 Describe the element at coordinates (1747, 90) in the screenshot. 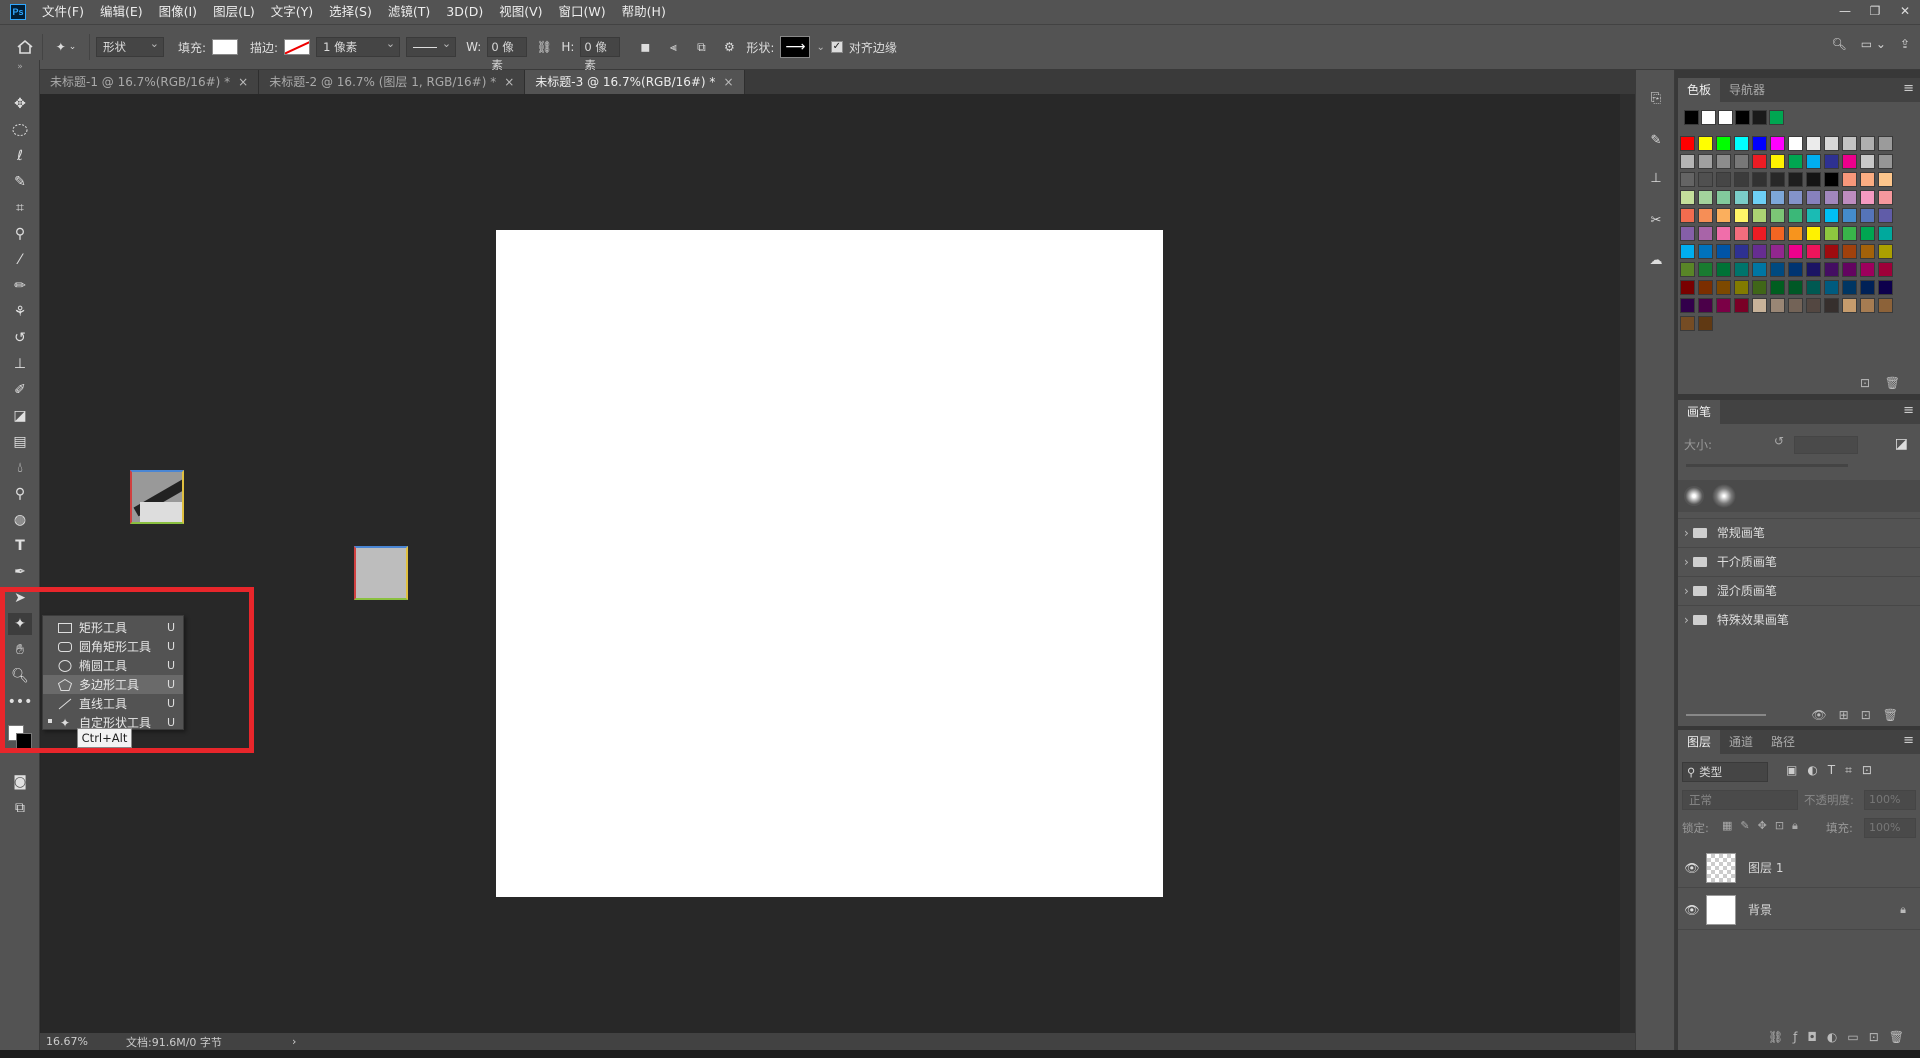

I see `tab-navigator: 导航器` at that location.